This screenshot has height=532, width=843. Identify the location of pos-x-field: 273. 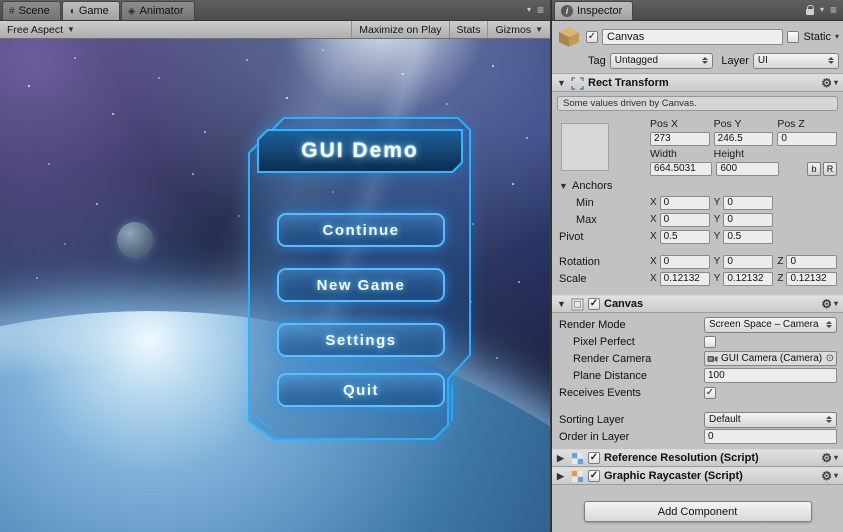
(680, 138).